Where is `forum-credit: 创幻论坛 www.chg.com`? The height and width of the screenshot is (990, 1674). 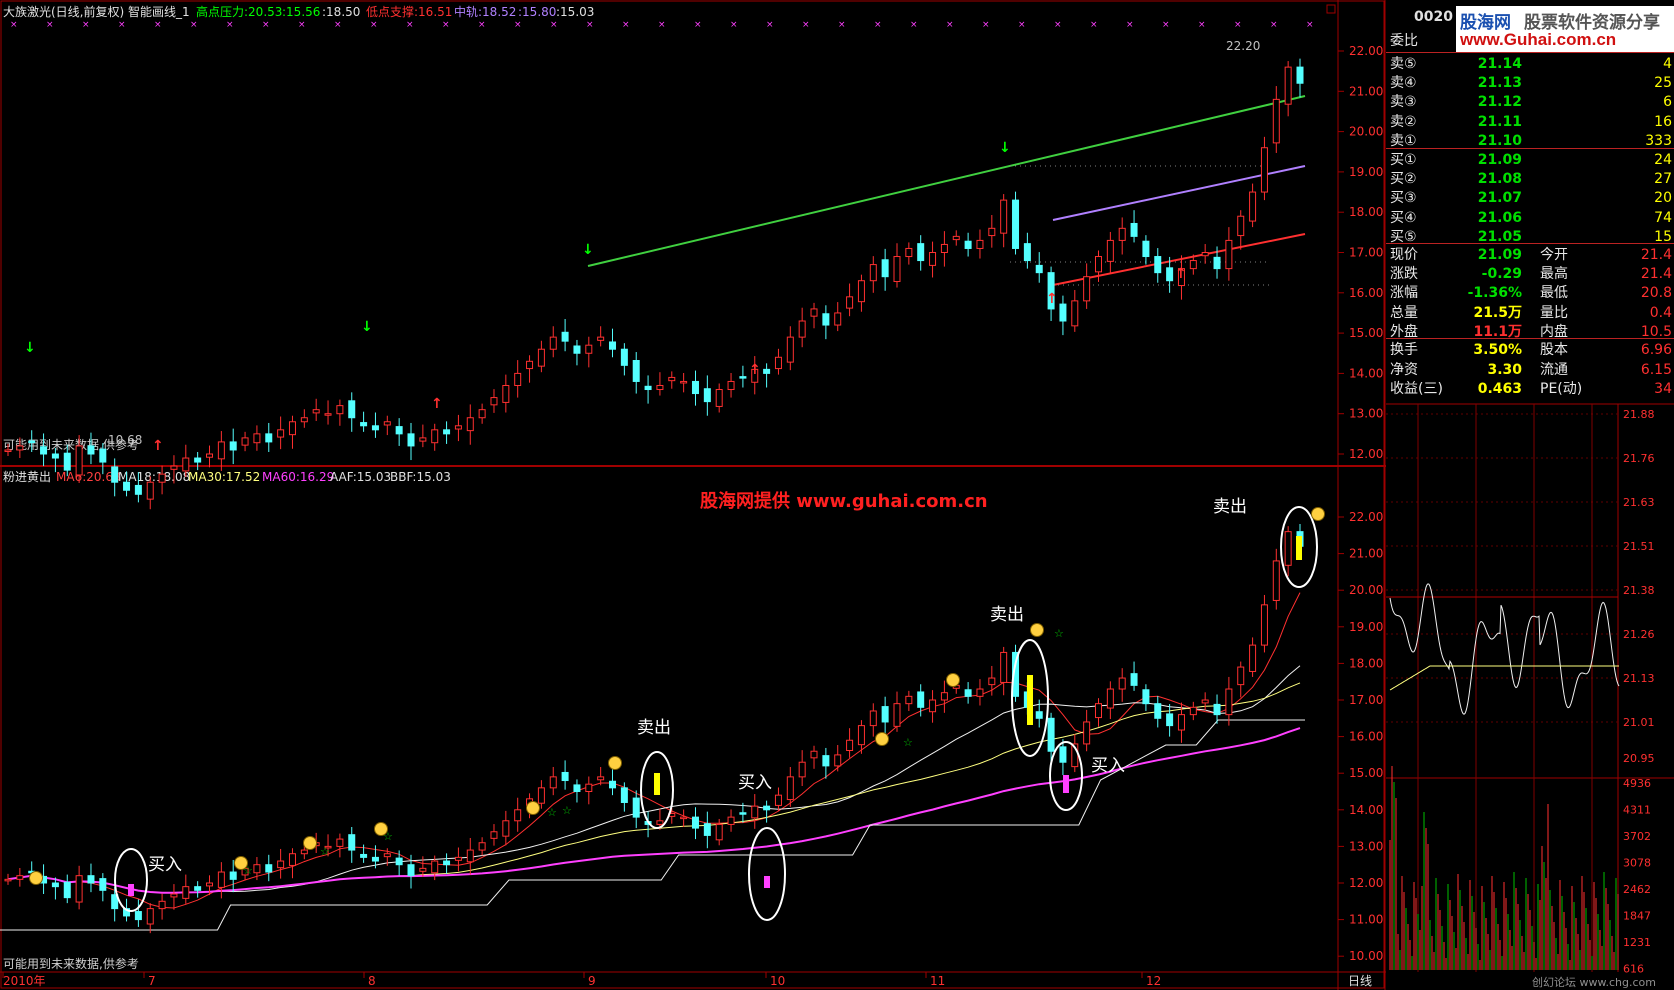
forum-credit: 创幻论坛 www.chg.com is located at coordinates (1594, 982).